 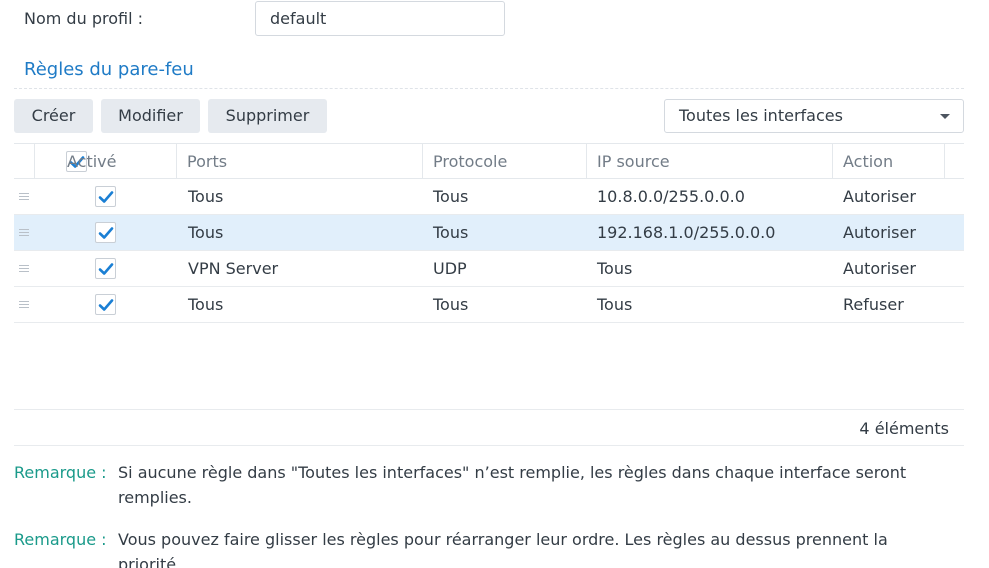 What do you see at coordinates (888, 161) in the screenshot?
I see `column-header-action: Action` at bounding box center [888, 161].